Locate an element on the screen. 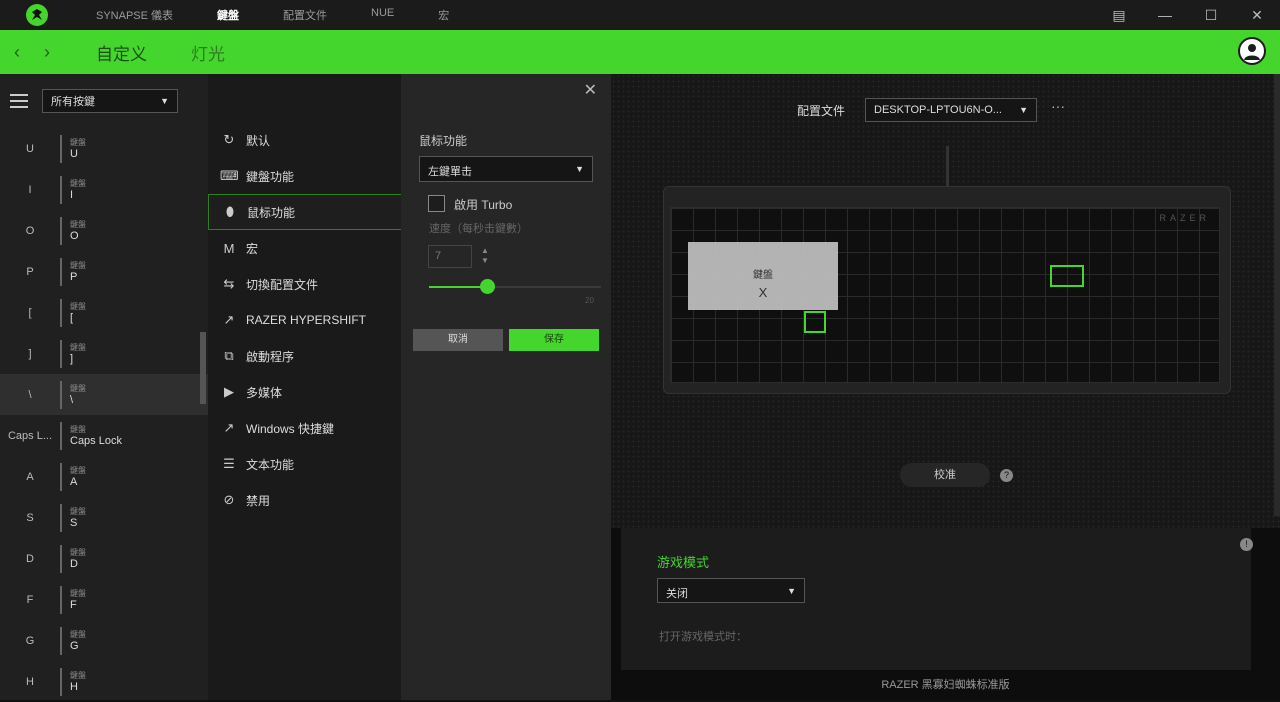 The width and height of the screenshot is (1280, 702). function-mouse: ⬮ 鼠标功能 is located at coordinates (304, 212).